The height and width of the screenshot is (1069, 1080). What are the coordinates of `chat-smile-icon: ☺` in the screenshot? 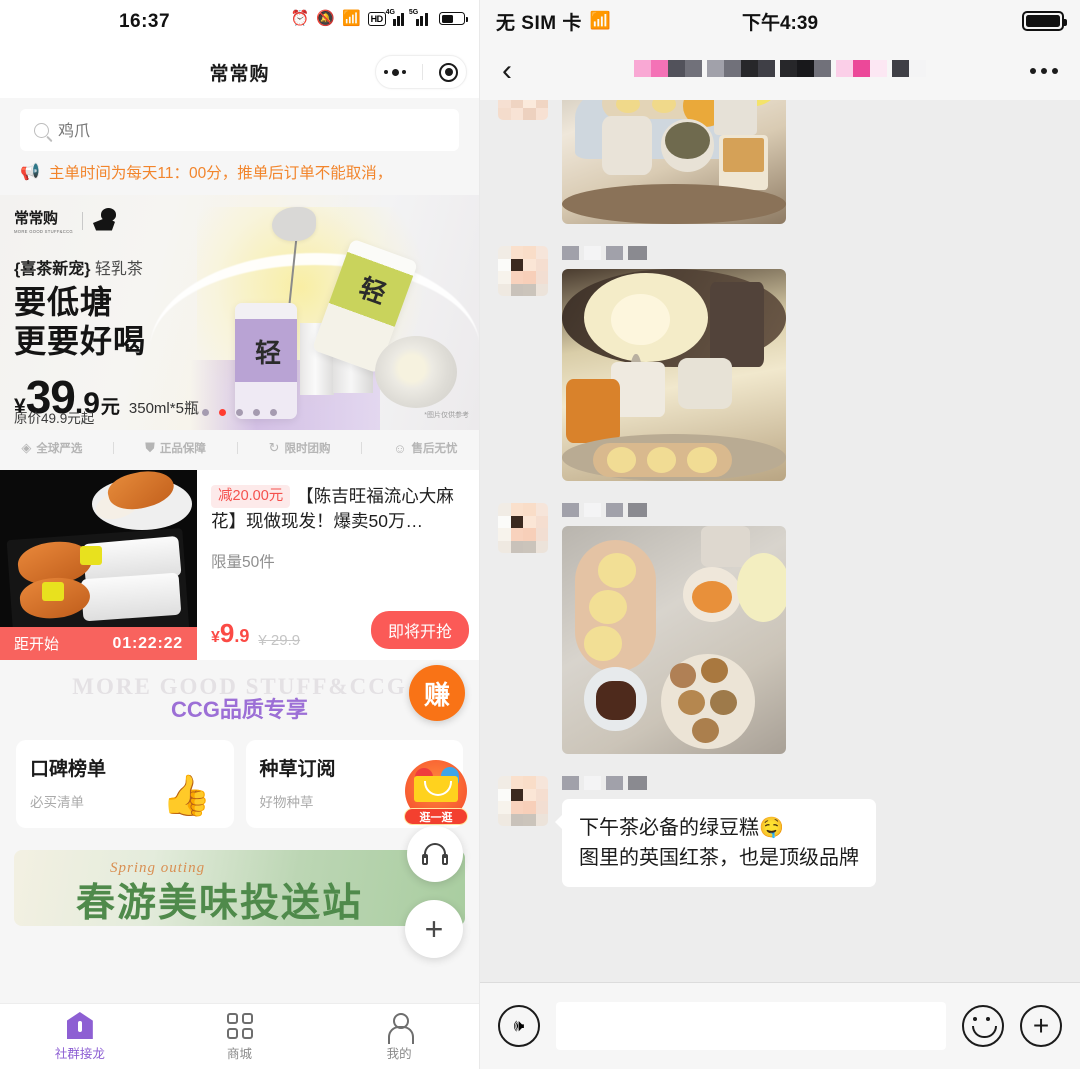 It's located at (400, 448).